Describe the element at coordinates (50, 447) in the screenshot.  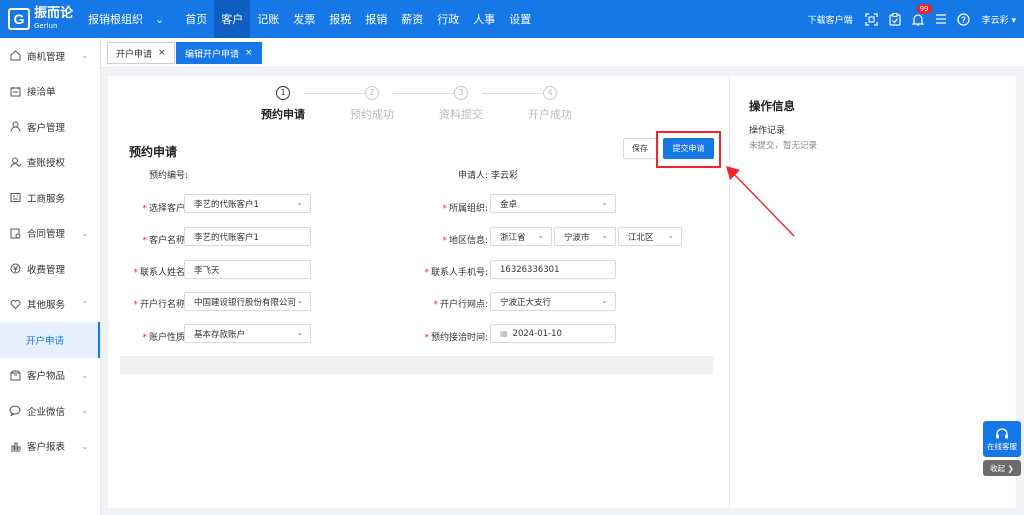
I see `sidebar-item-customer-reports: 客户报表 ⌄` at that location.